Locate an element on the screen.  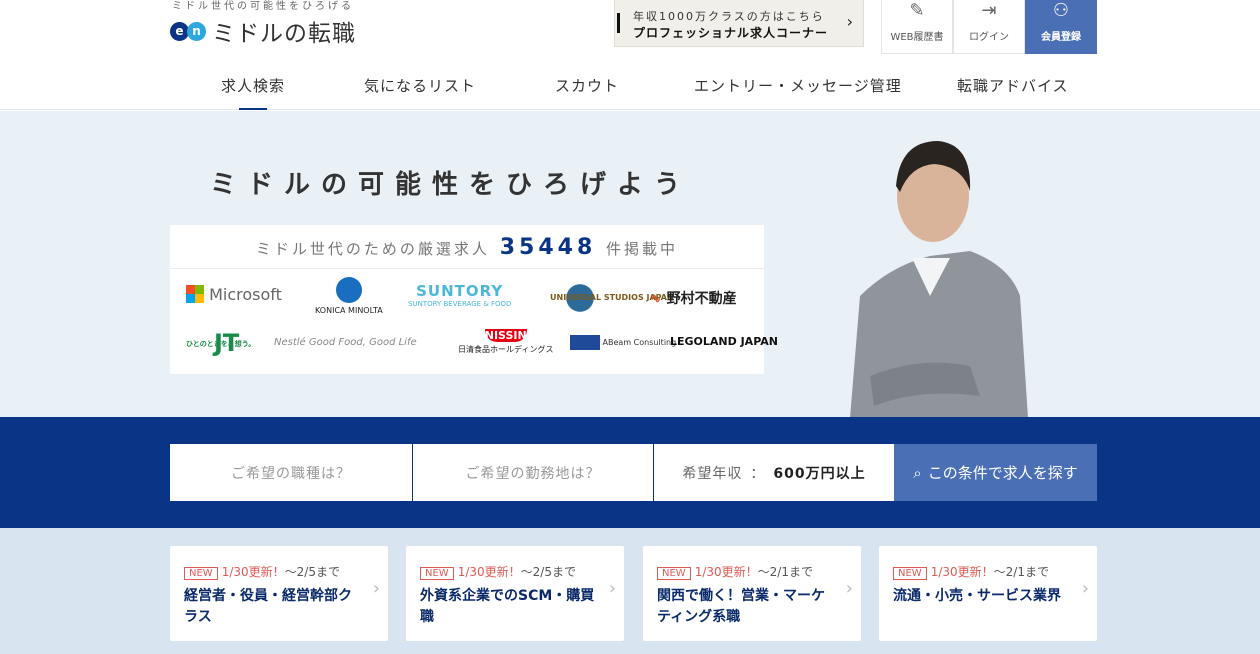
pencil-icon: ✎ is located at coordinates (917, 10).